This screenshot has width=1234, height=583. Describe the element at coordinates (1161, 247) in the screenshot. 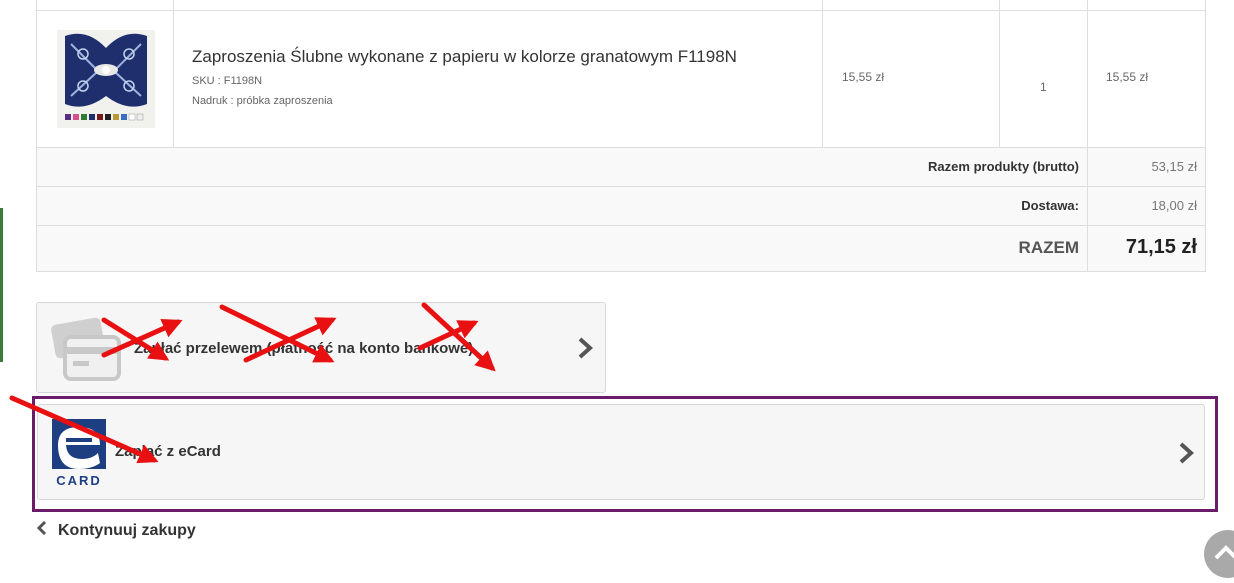

I see `total-value: 71,15 zł` at that location.